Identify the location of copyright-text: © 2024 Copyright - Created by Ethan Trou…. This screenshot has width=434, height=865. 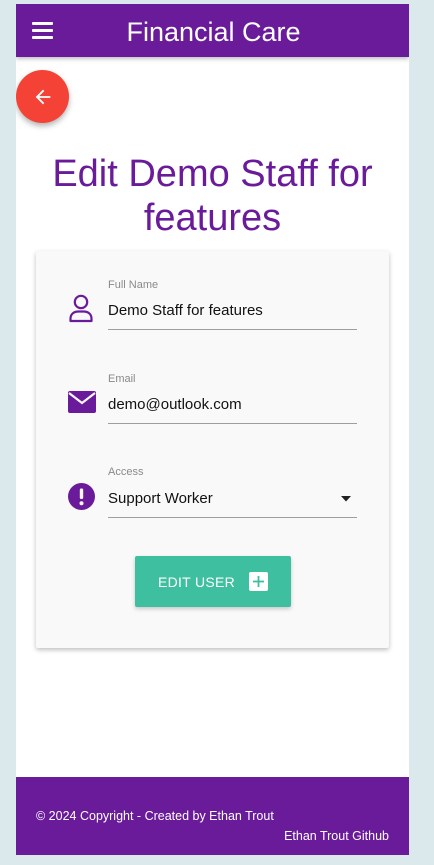
(155, 816).